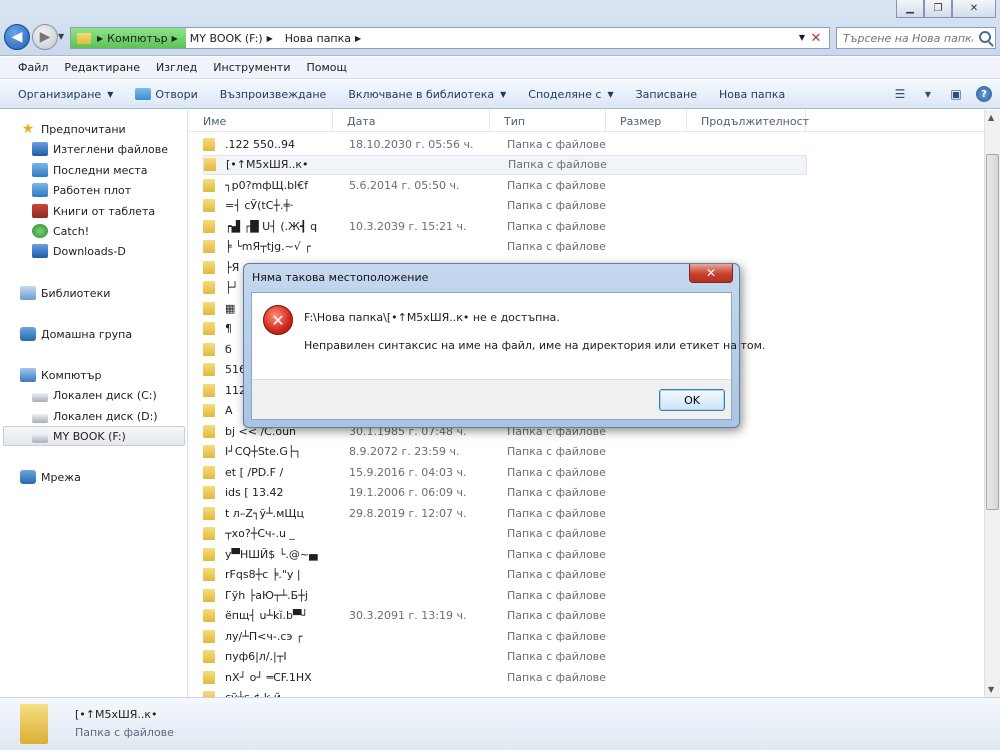 Image resolution: width=1000 pixels, height=750 pixels. What do you see at coordinates (692, 400) in the screenshot?
I see `ok-button: OK` at bounding box center [692, 400].